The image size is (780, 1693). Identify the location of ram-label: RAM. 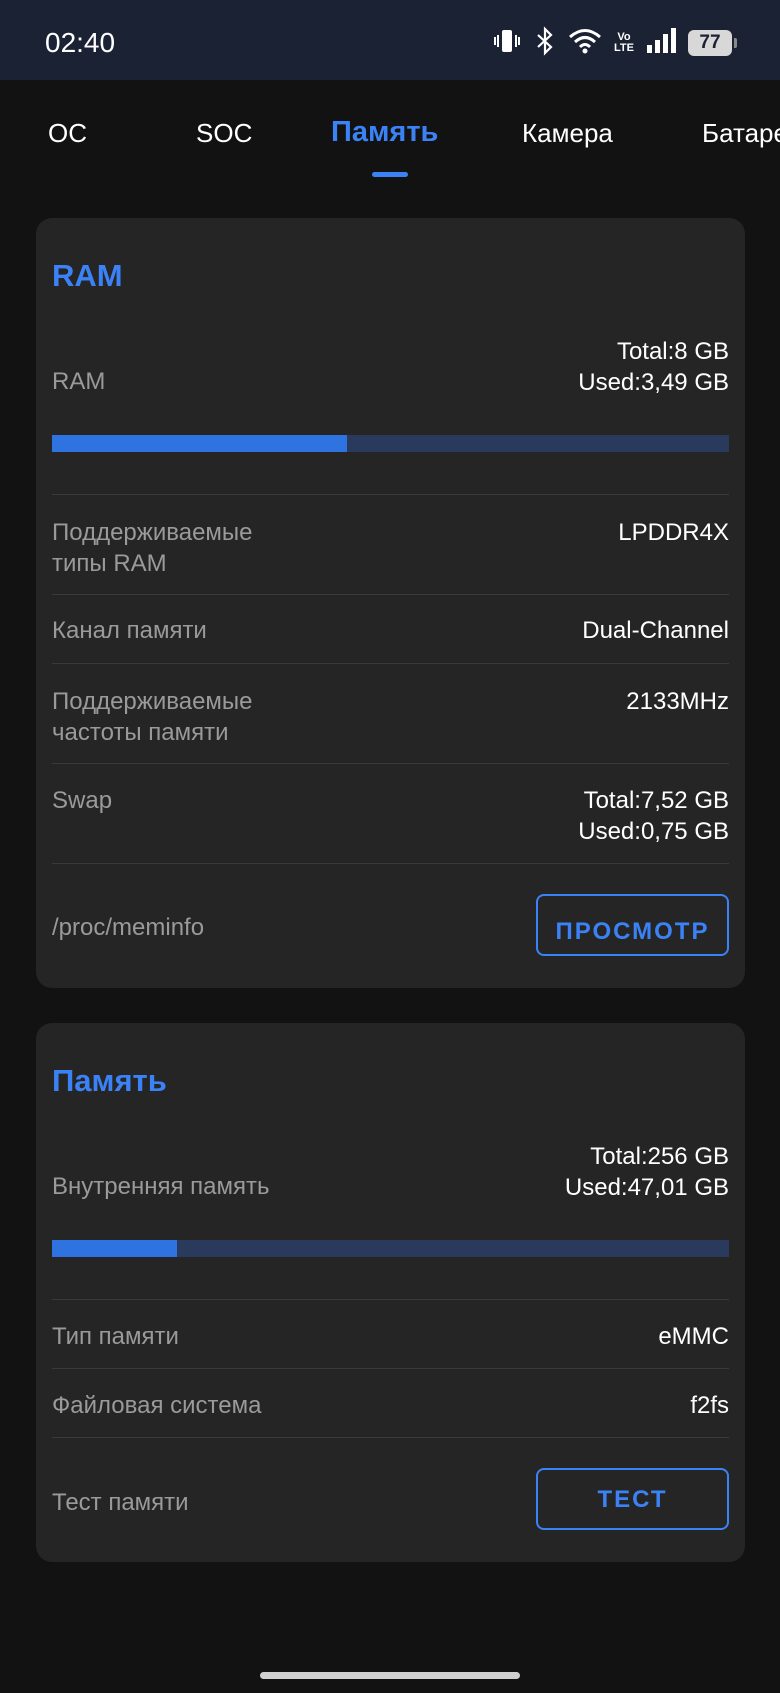
(79, 381).